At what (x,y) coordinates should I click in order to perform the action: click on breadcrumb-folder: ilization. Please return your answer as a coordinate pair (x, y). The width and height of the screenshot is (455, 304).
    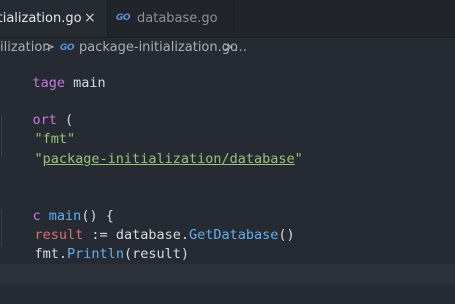
    Looking at the image, I should click on (25, 47).